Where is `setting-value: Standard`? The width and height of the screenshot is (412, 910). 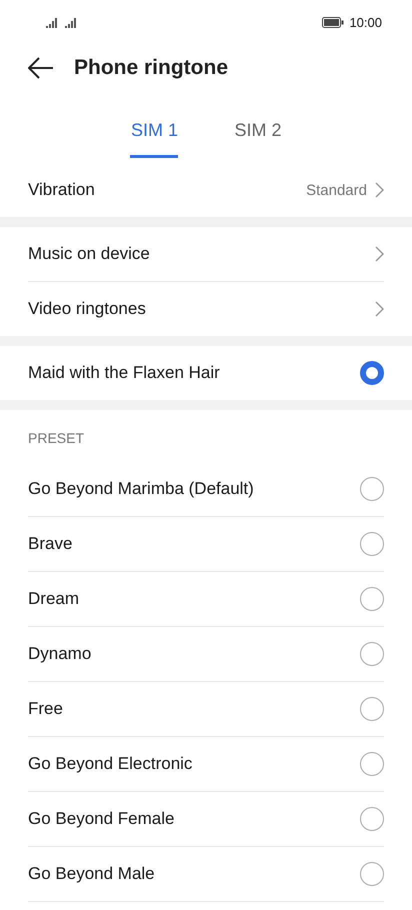 setting-value: Standard is located at coordinates (336, 190).